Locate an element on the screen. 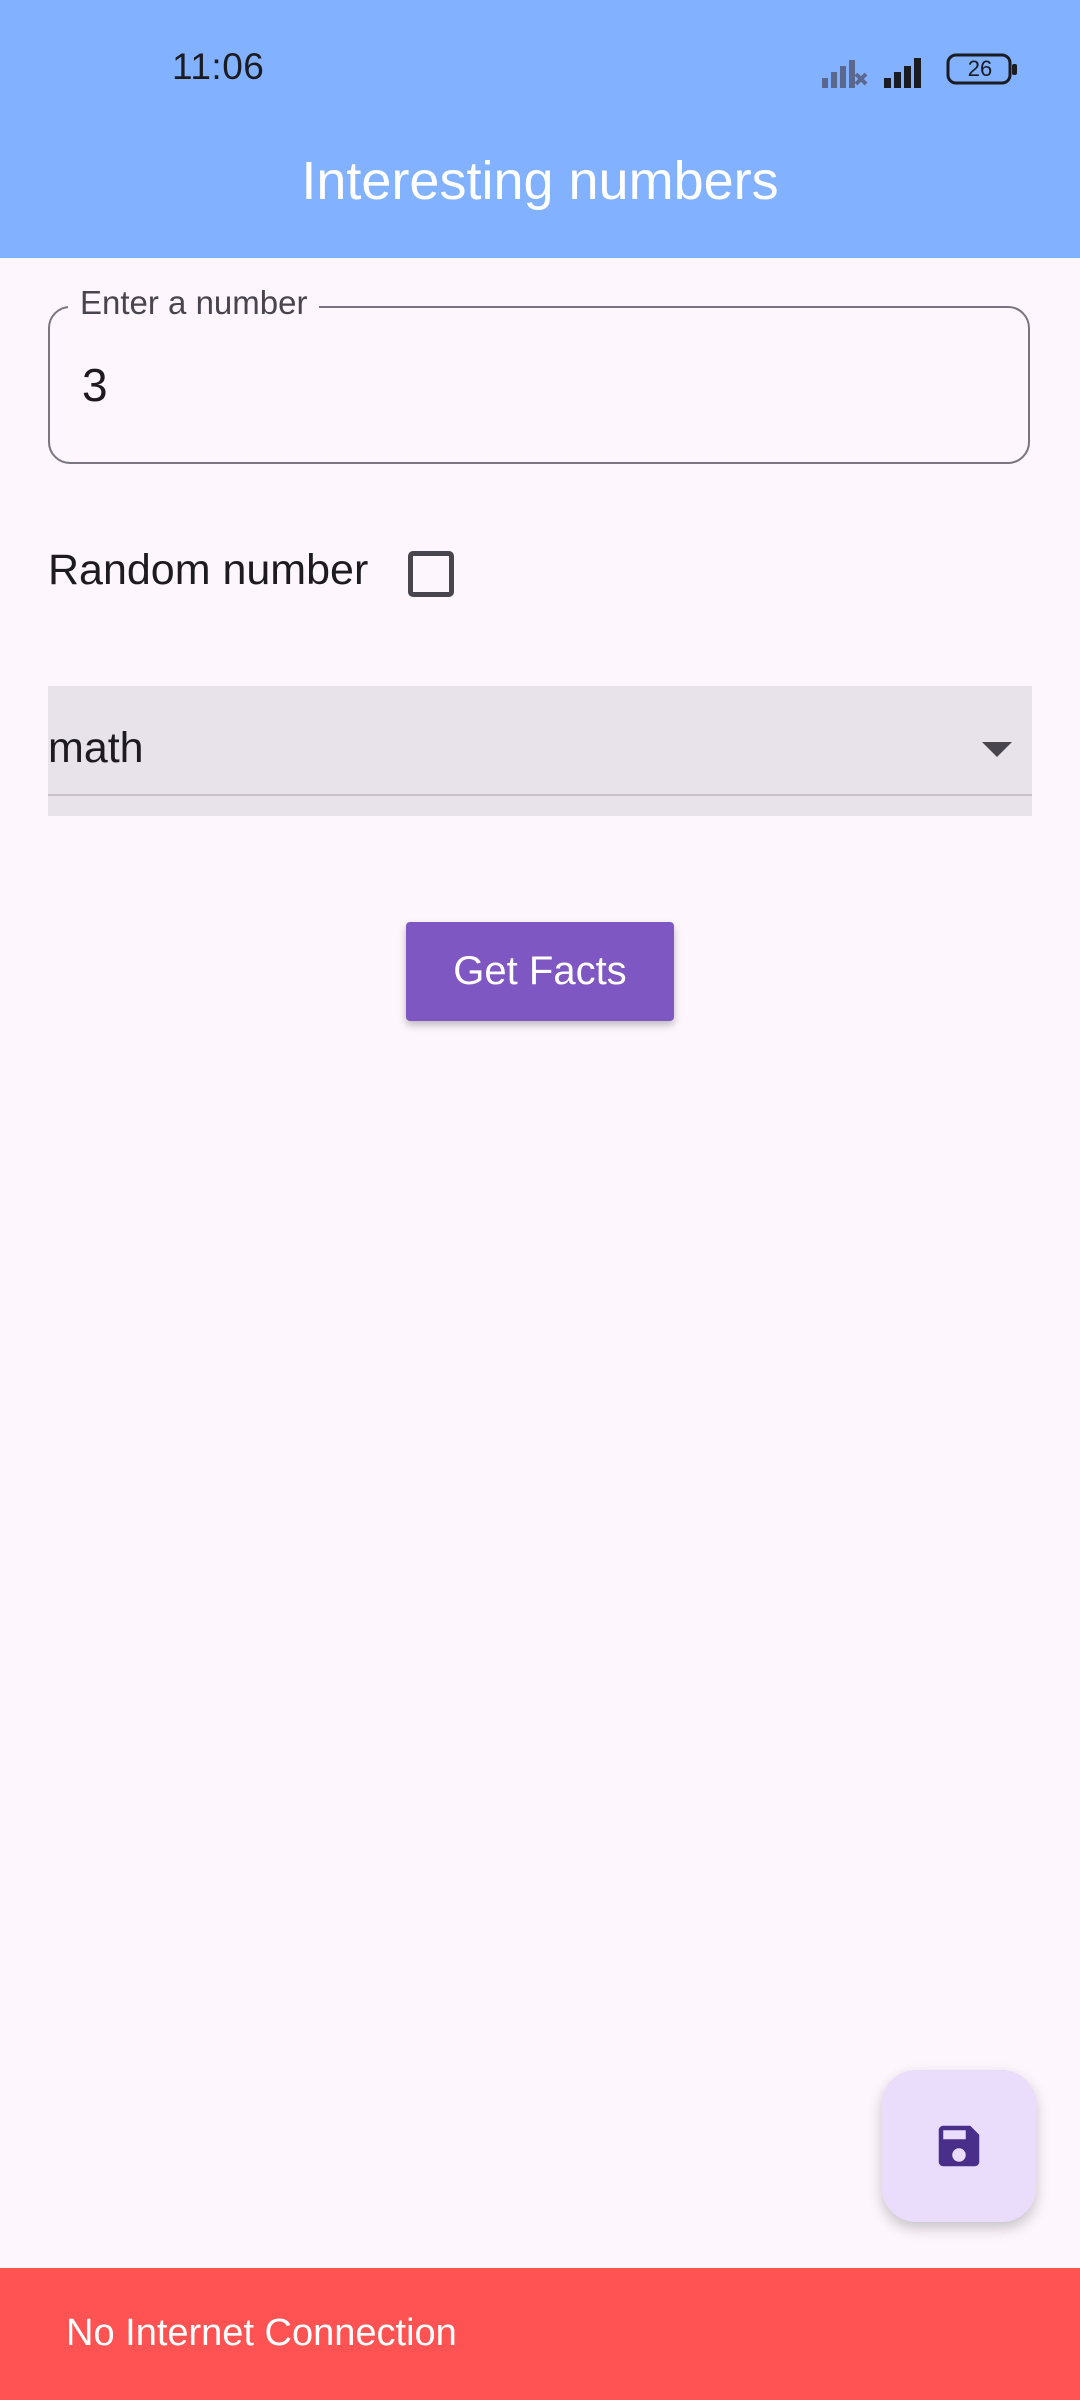 Image resolution: width=1080 pixels, height=2400 pixels. page-title: Interesting numbers is located at coordinates (540, 181).